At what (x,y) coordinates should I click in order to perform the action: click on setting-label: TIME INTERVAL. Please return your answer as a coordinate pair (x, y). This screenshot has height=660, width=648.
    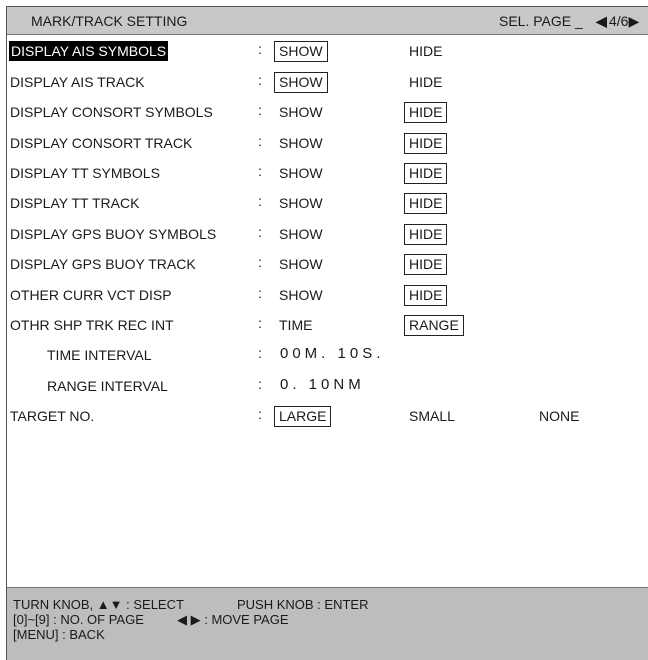
    Looking at the image, I should click on (99, 355).